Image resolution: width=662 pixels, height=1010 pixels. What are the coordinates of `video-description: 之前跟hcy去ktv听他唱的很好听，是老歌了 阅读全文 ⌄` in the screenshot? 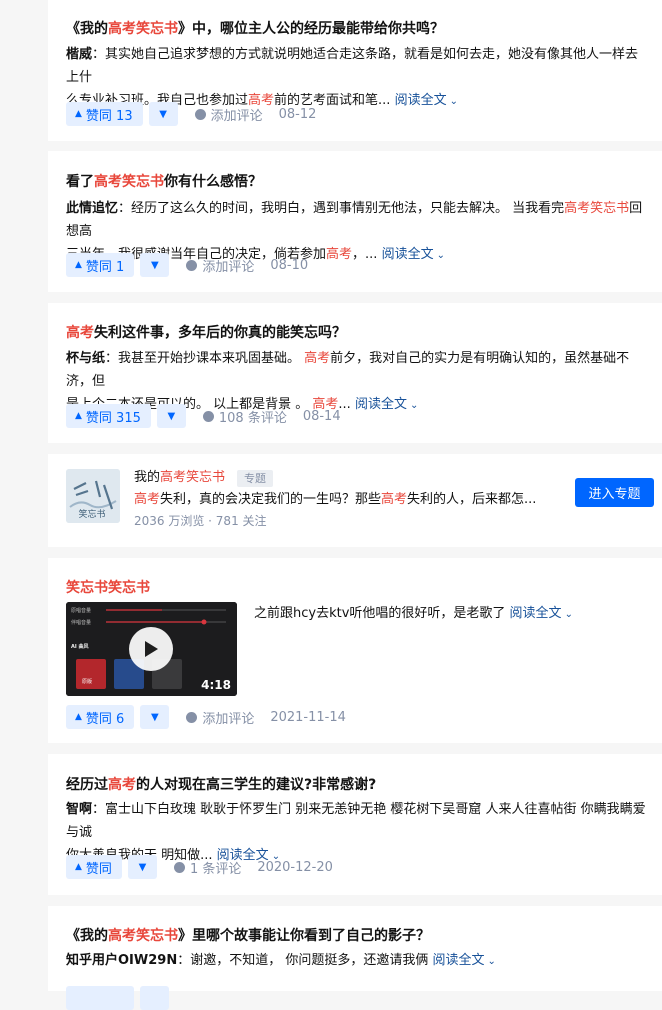 It's located at (413, 614).